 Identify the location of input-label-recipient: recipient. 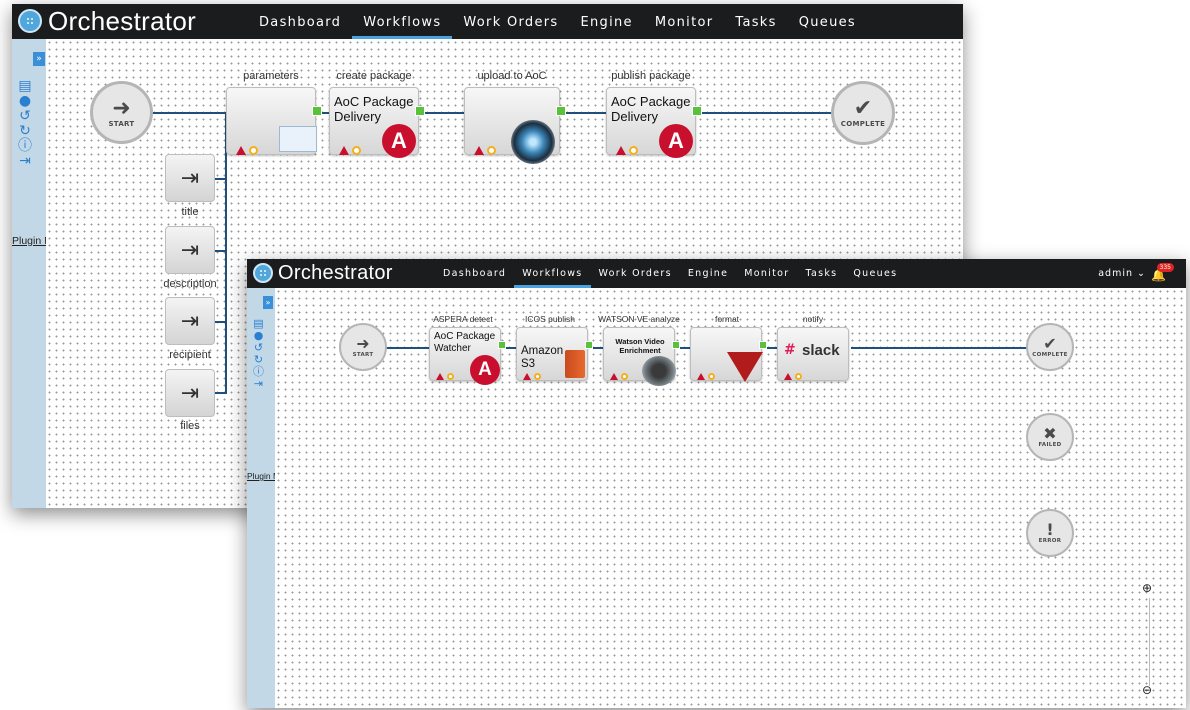
(190, 355).